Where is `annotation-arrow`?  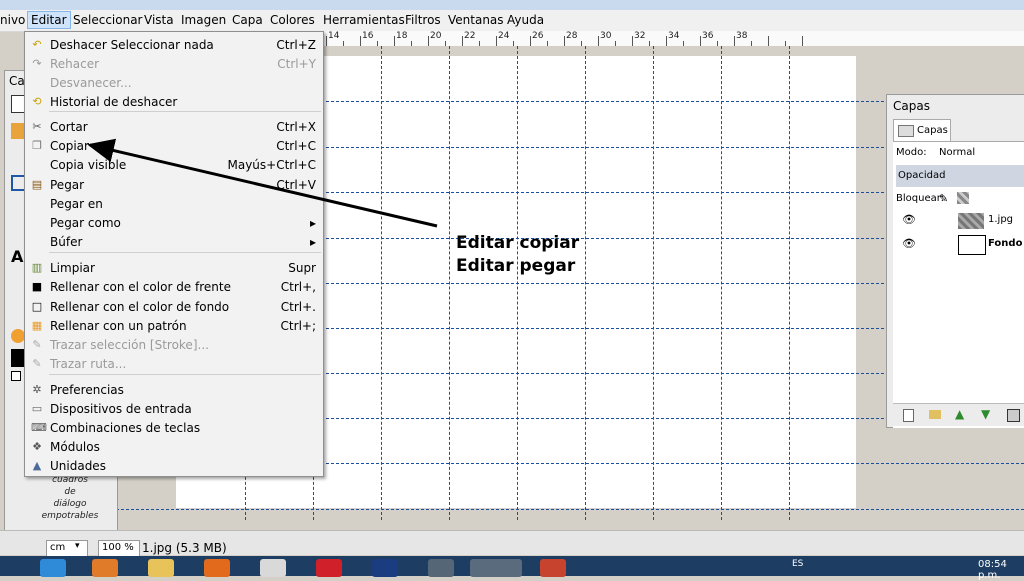 annotation-arrow is located at coordinates (262, 183).